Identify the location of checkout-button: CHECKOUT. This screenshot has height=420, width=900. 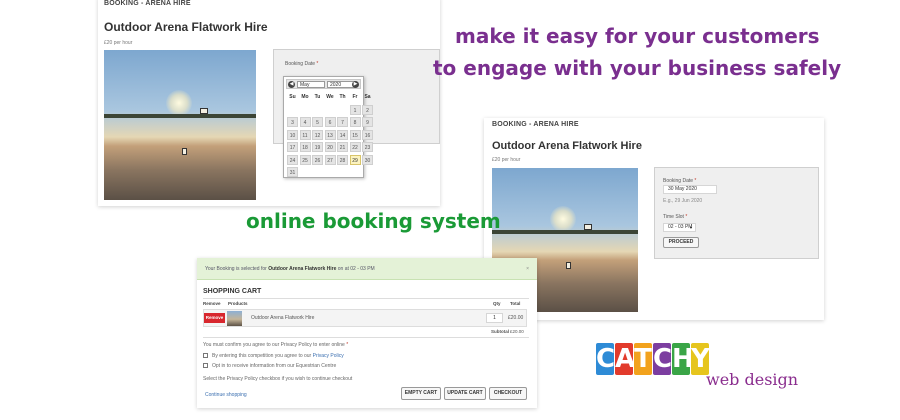
(508, 393).